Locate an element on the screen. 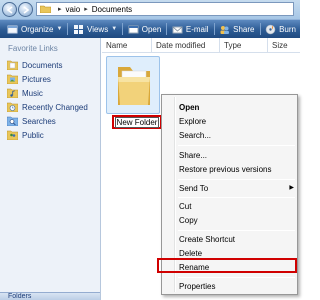 This screenshot has width=320, height=300. open-button: Open is located at coordinates (145, 29).